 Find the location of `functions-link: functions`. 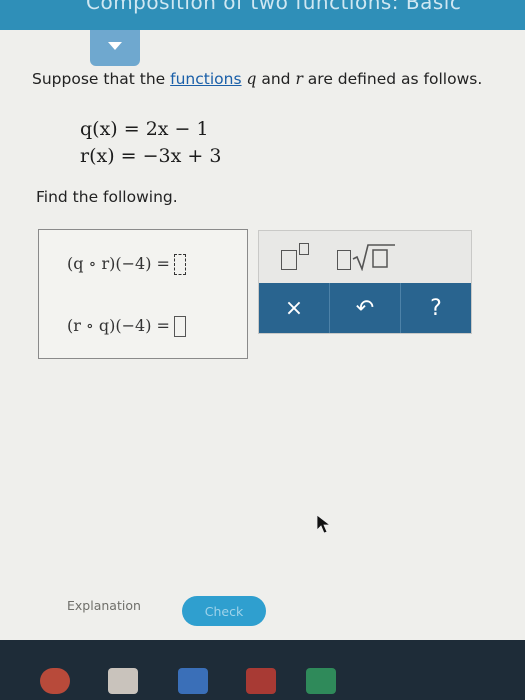

functions-link: functions is located at coordinates (205, 79).